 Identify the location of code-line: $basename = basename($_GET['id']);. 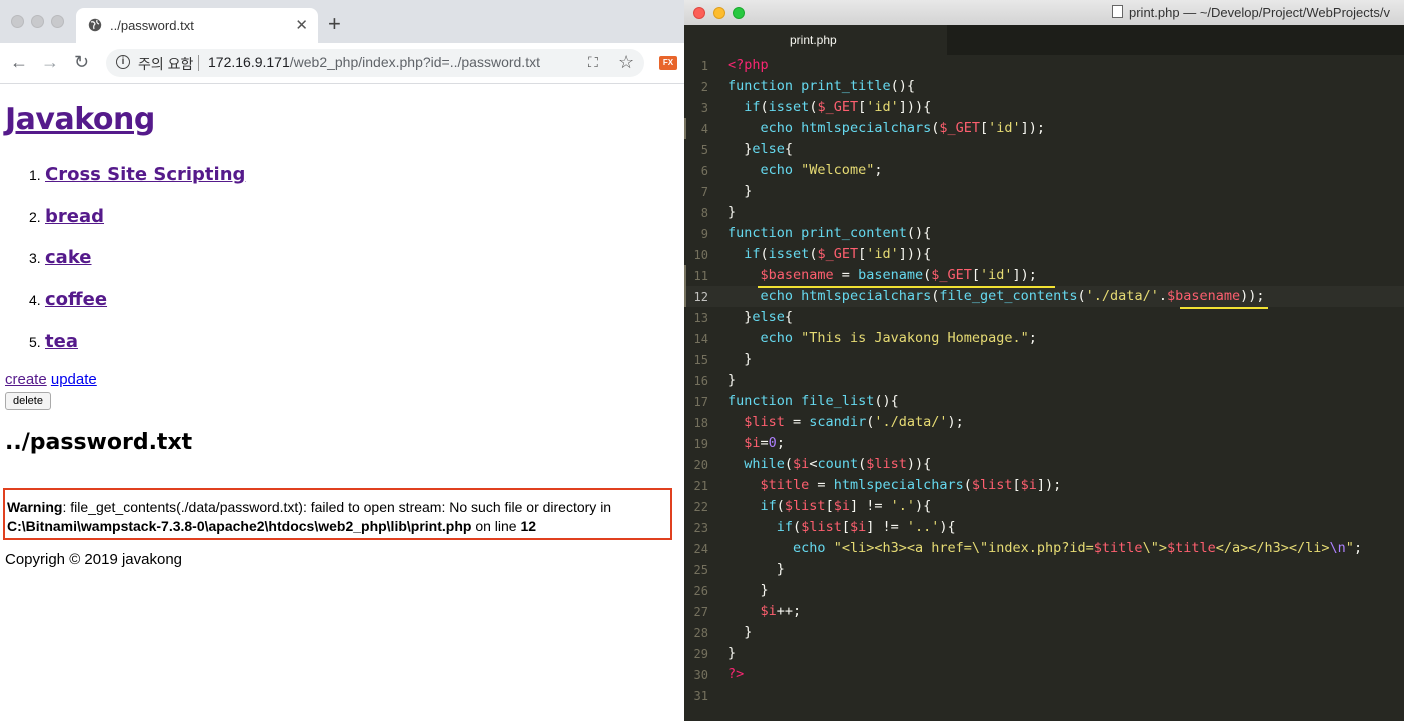
(898, 275).